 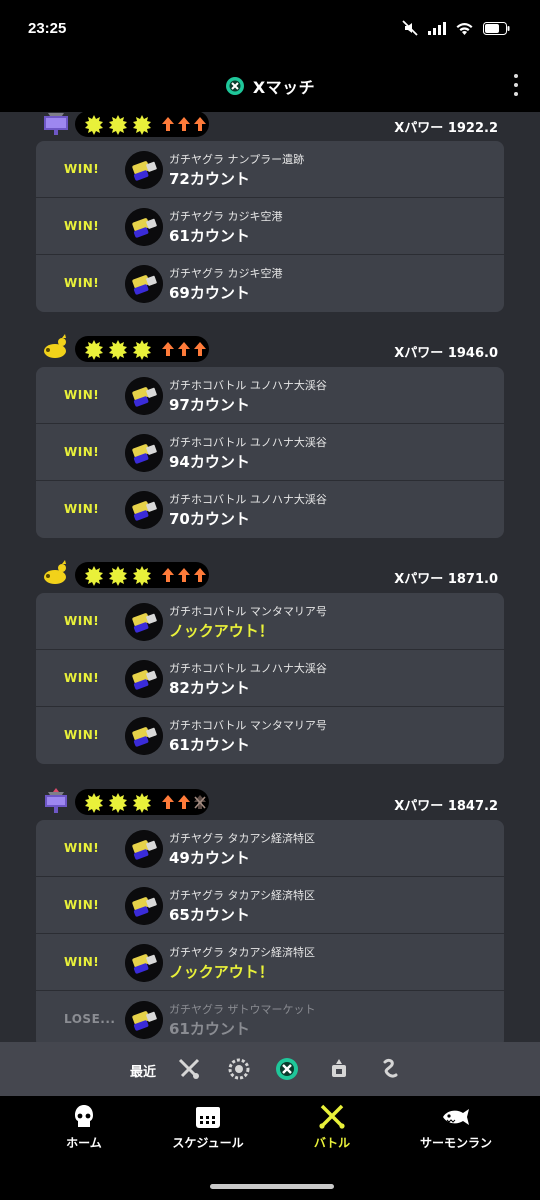 I want to click on home-squid-icon, so click(x=84, y=1116).